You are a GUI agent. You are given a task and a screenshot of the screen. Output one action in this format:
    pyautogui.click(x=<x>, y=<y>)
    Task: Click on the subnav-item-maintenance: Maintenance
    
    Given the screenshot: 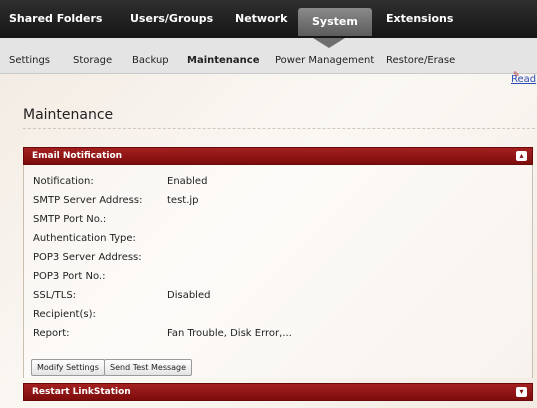 What is the action you would take?
    pyautogui.click(x=223, y=60)
    